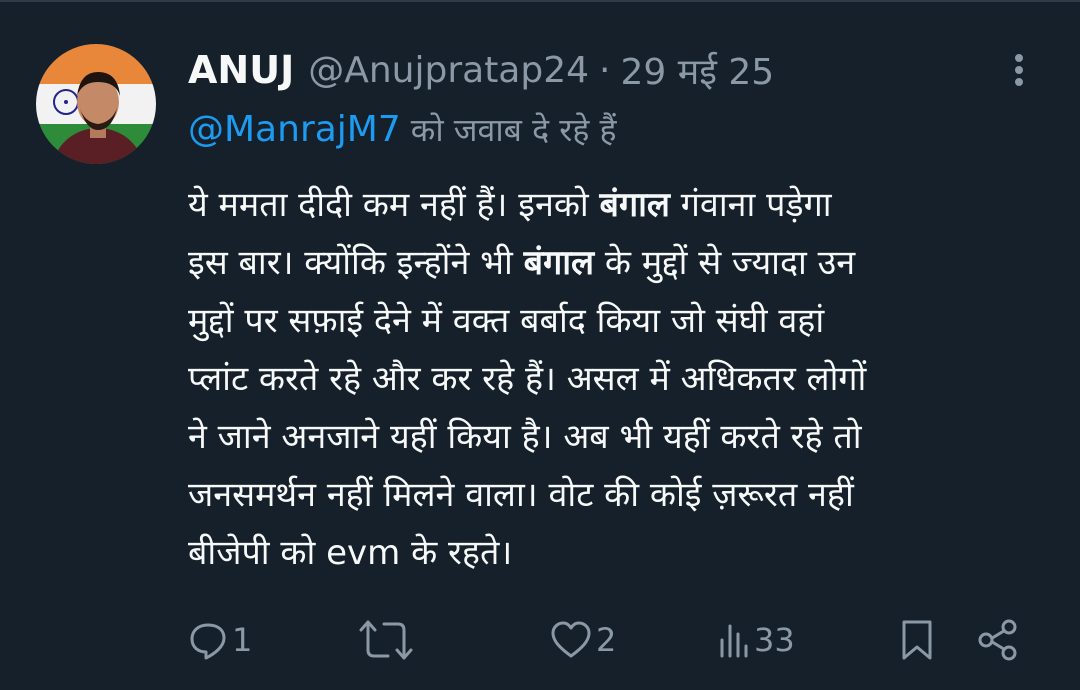 Image resolution: width=1080 pixels, height=690 pixels. I want to click on heart-icon, so click(571, 639).